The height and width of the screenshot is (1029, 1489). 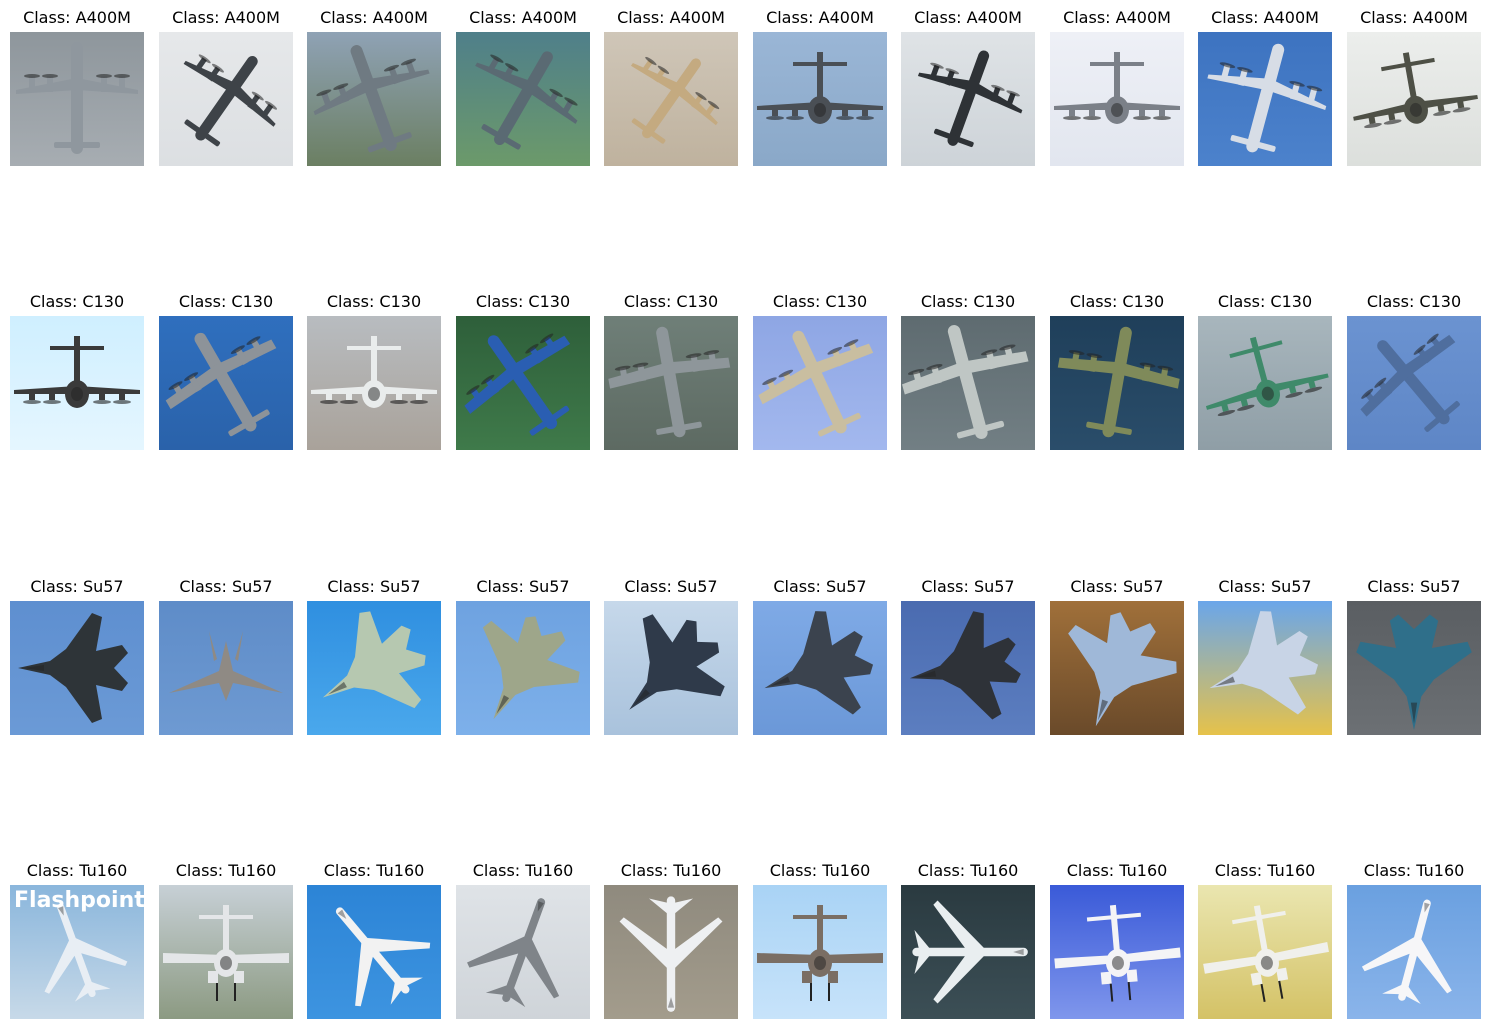 What do you see at coordinates (77, 952) in the screenshot?
I see `aircraft-photo-tu160: Flashpoint` at bounding box center [77, 952].